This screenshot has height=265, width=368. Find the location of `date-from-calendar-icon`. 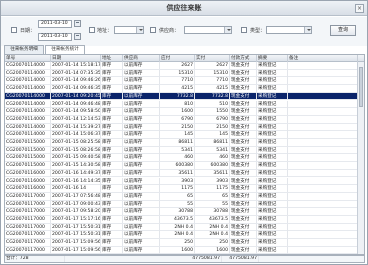

date-from-calendar-icon is located at coordinates (77, 23).